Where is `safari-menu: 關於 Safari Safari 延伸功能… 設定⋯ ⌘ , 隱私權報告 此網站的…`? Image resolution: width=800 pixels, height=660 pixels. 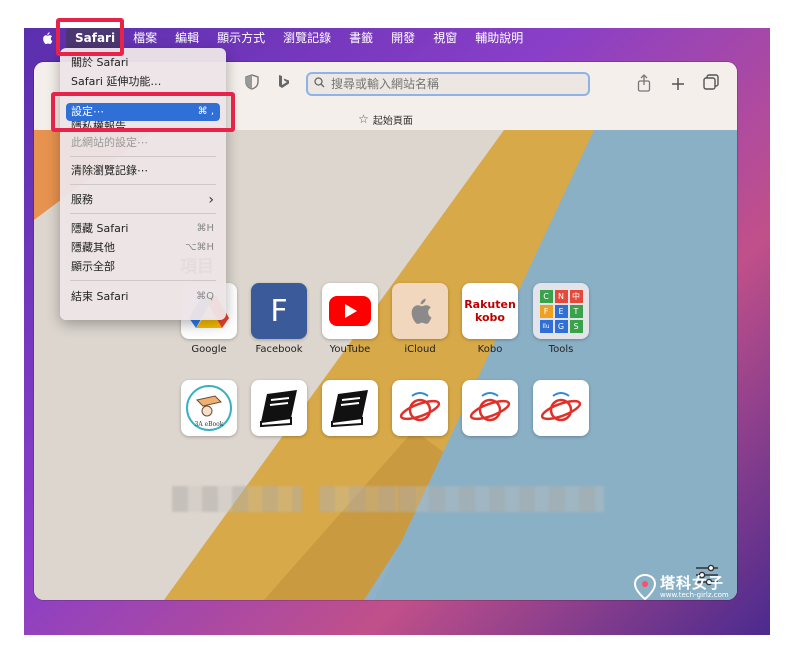
safari-menu: 關於 Safari Safari 延伸功能… 設定⋯ ⌘ , 隱私權報告 此網站的… is located at coordinates (143, 184).